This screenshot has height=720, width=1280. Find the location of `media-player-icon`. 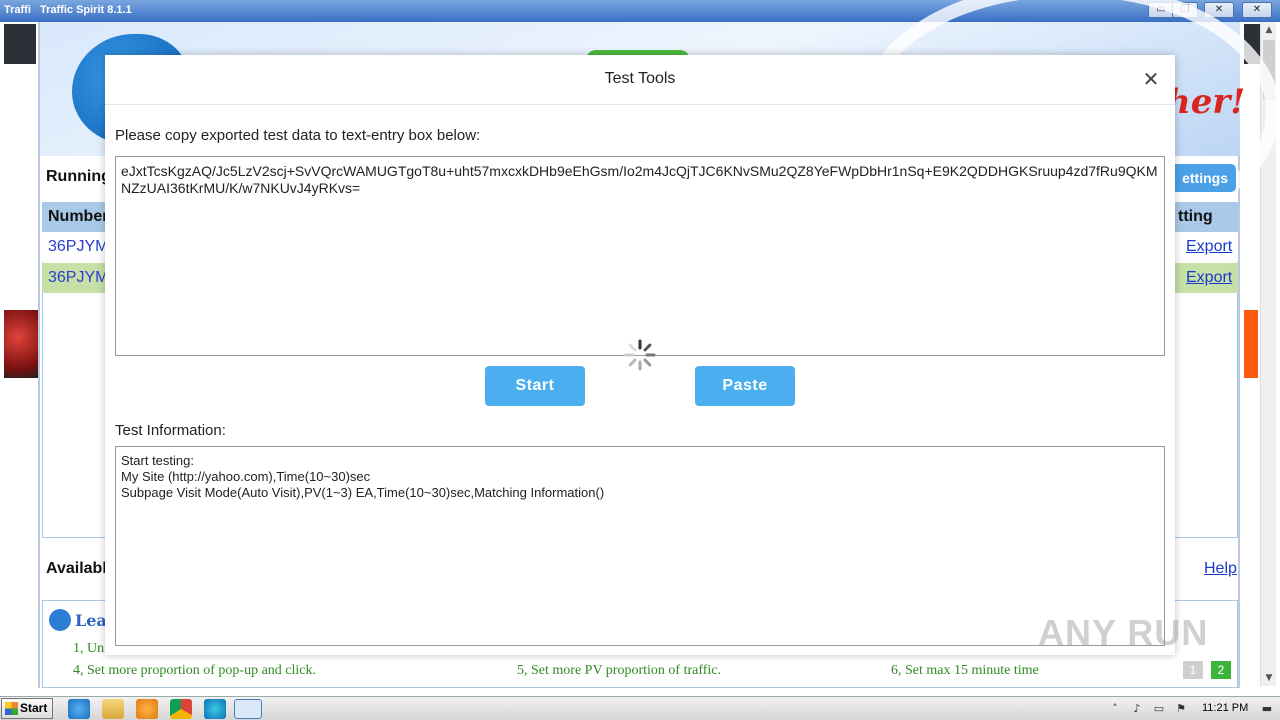

media-player-icon is located at coordinates (147, 709).